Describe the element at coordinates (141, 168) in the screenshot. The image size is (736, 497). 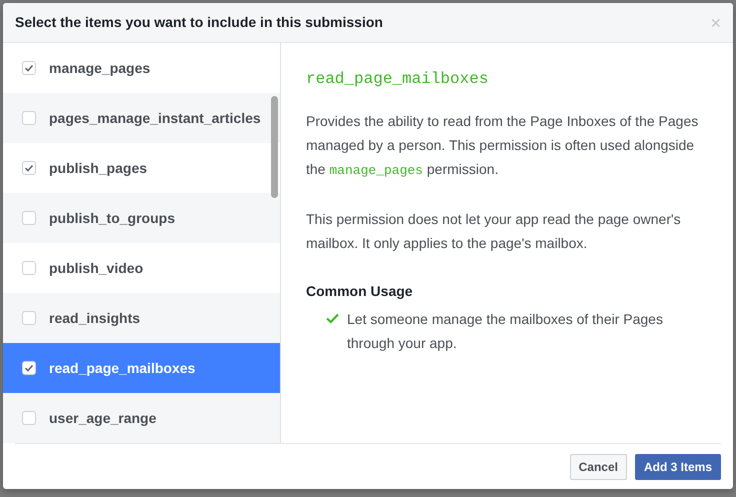
I see `permission-item: publish_pages` at that location.